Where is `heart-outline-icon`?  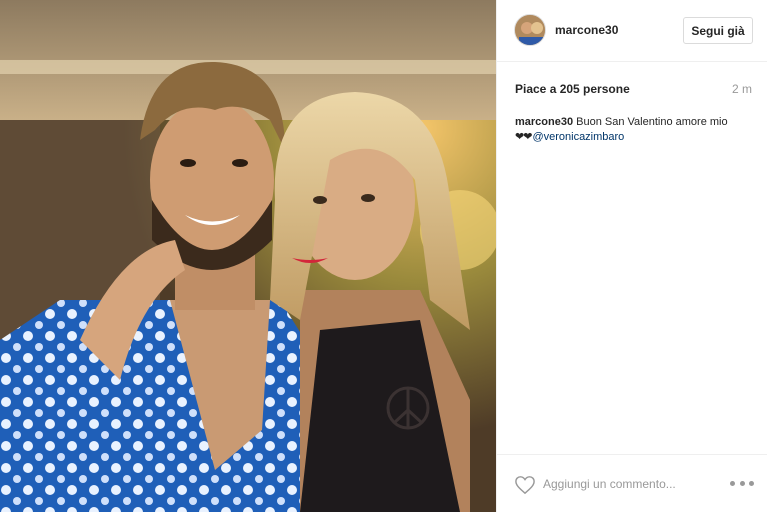
heart-outline-icon is located at coordinates (525, 485).